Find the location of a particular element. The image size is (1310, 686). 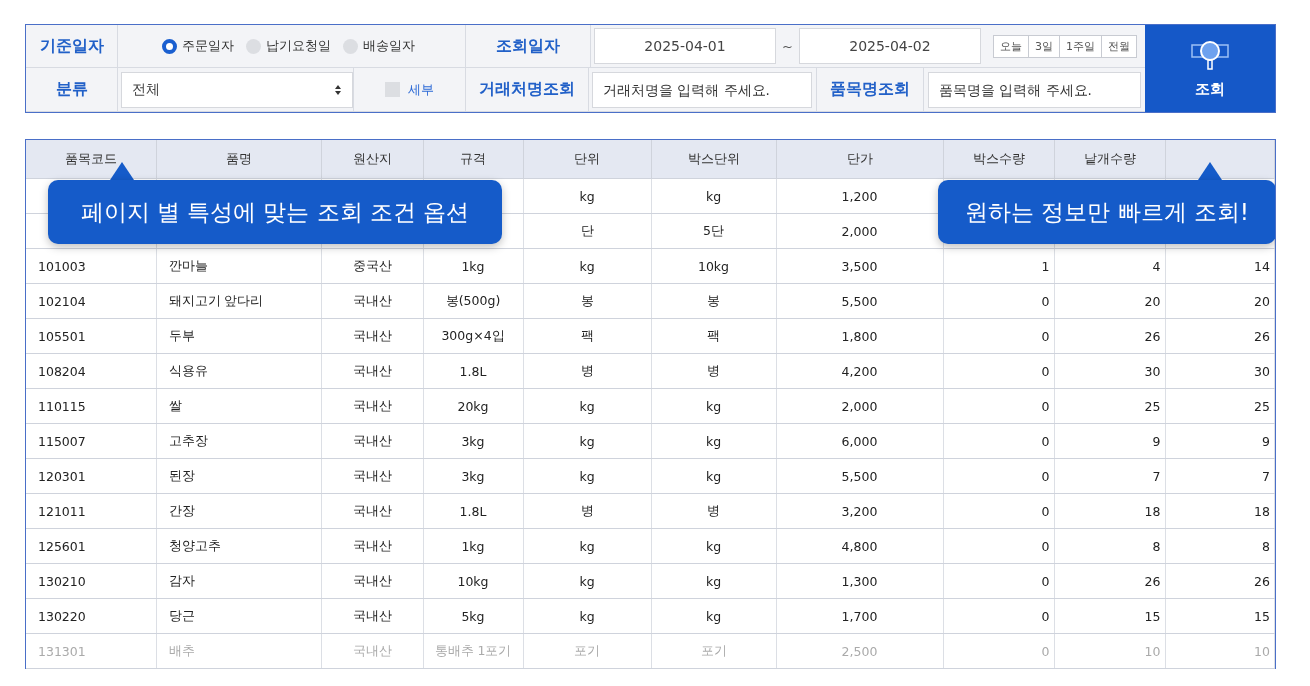

item-search-field: 품목명을 입력해 주세요. is located at coordinates (1034, 89).